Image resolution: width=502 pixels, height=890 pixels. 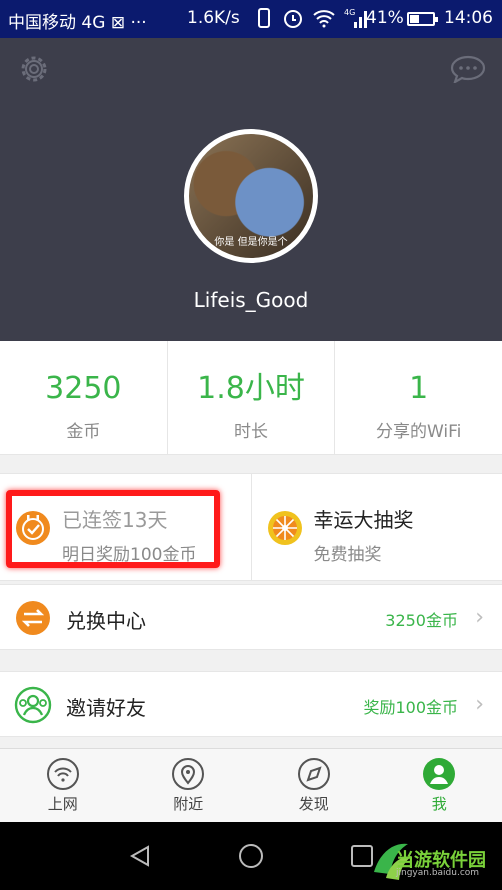 What do you see at coordinates (414, 19) in the screenshot?
I see `battery-fill` at bounding box center [414, 19].